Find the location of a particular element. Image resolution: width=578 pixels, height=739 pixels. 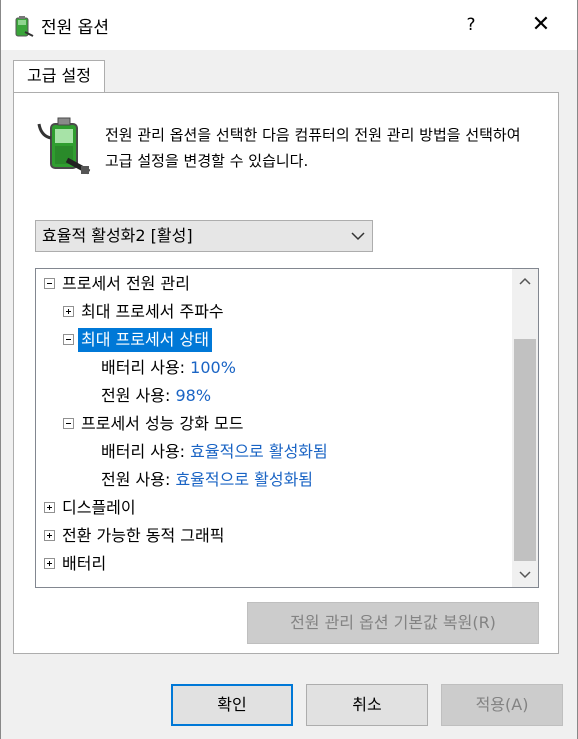

close-button: ✕ is located at coordinates (541, 25).